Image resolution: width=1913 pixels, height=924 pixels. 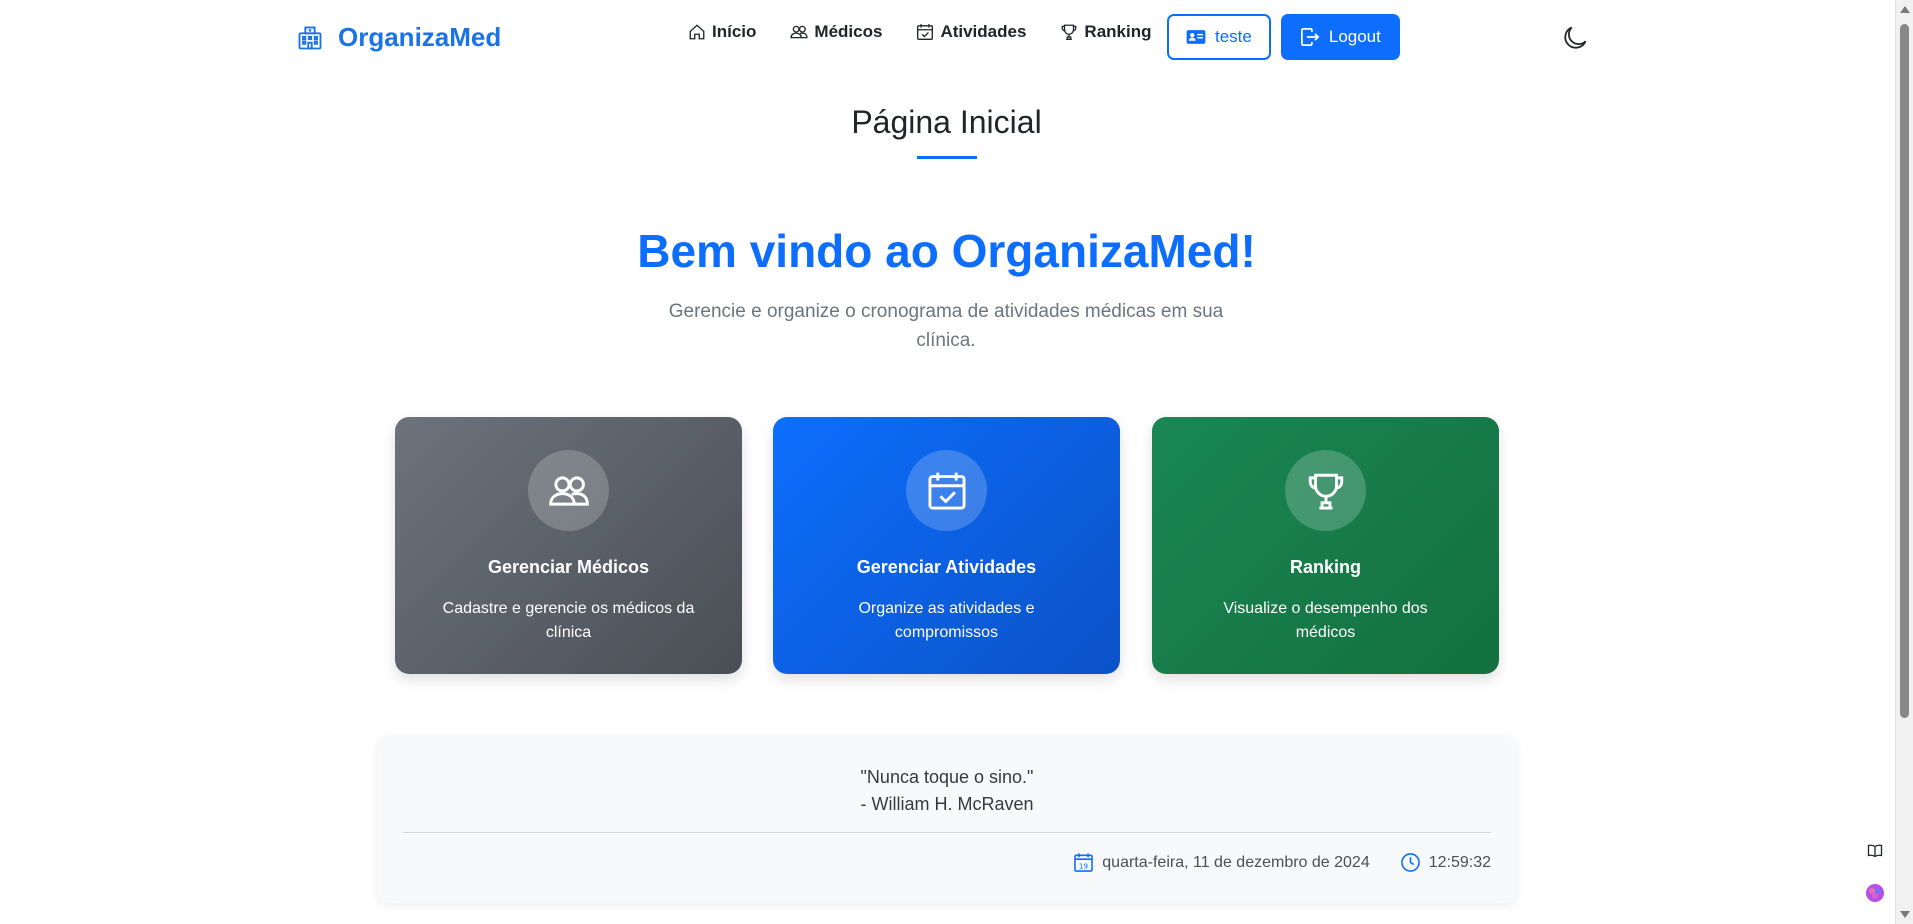 I want to click on calendar-date-icon: 19, so click(x=1084, y=862).